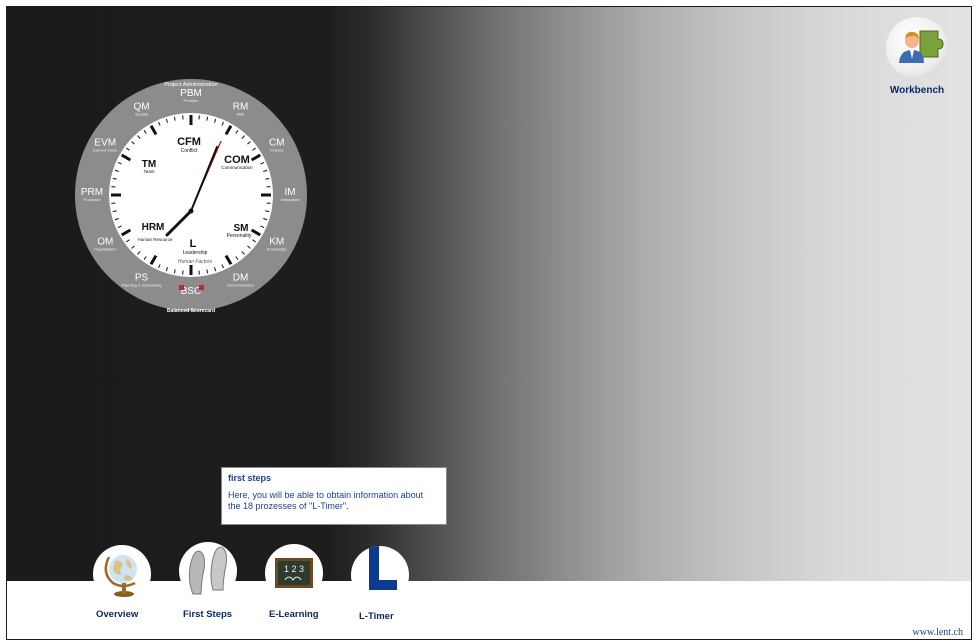 This screenshot has width=976, height=644. What do you see at coordinates (92, 194) in the screenshot?
I see `outer-label-prm: PRMPurchase` at bounding box center [92, 194].